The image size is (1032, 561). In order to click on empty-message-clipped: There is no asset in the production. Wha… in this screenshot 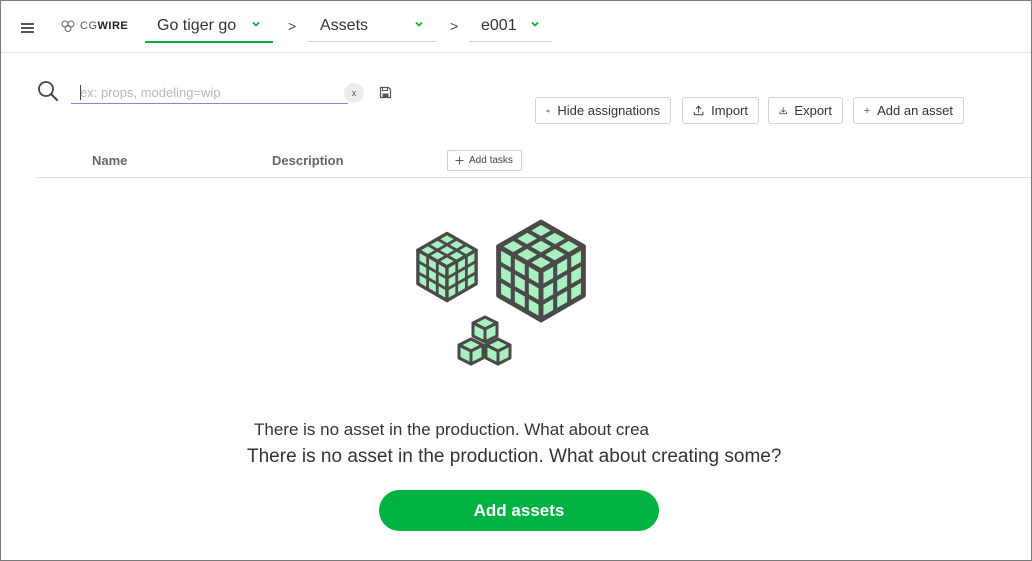, I will do `click(452, 429)`.